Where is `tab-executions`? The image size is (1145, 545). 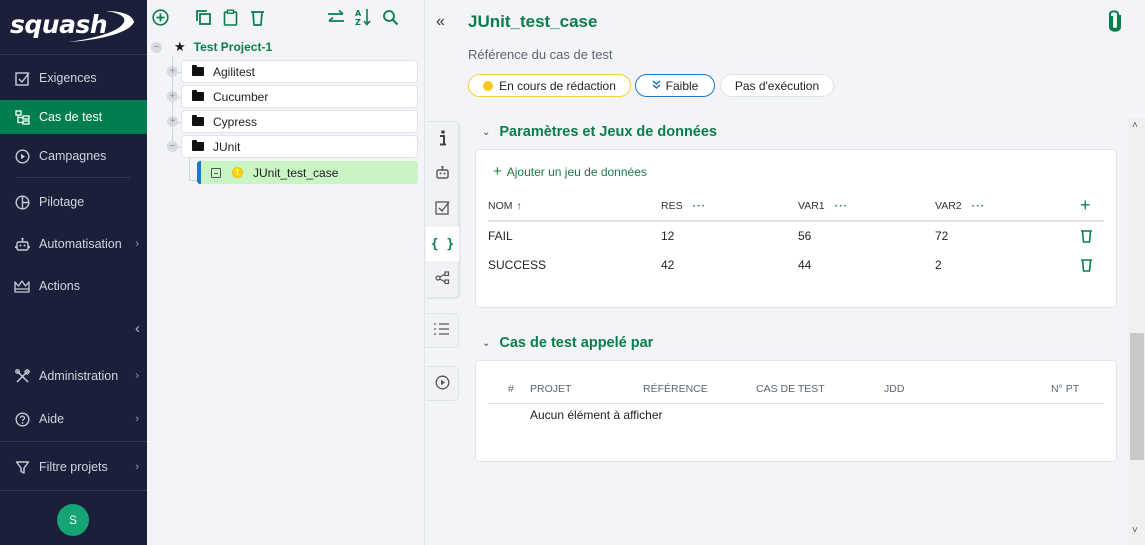
tab-executions is located at coordinates (442, 383).